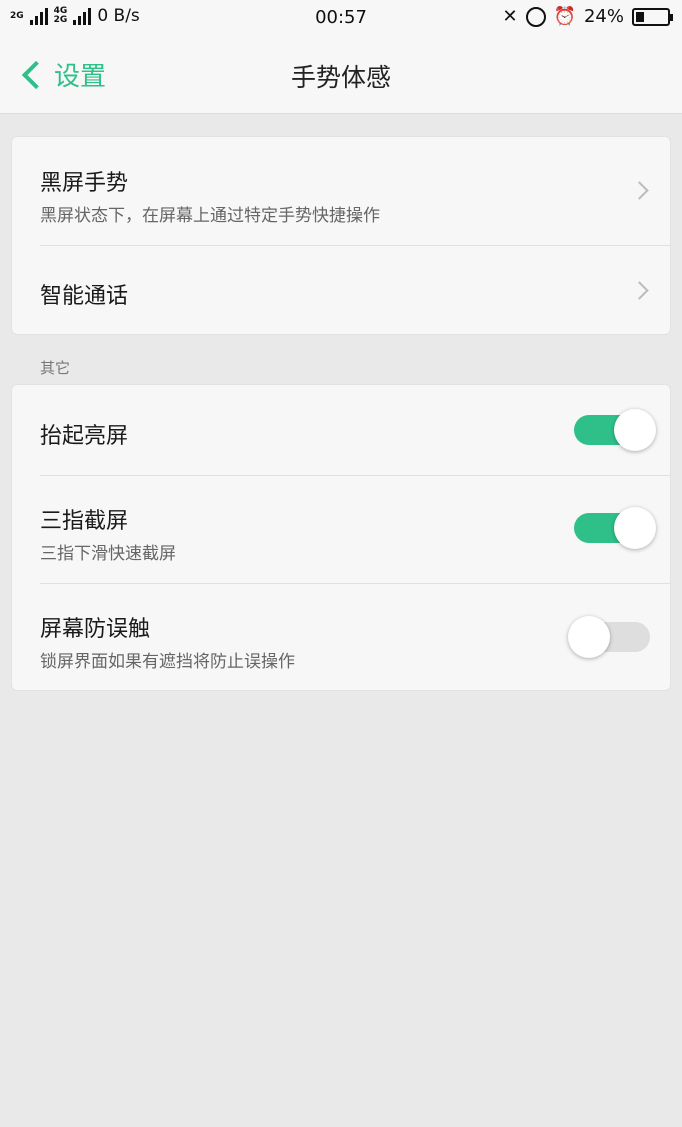 The width and height of the screenshot is (682, 1127). I want to click on section-header-other: 其它, so click(55, 368).